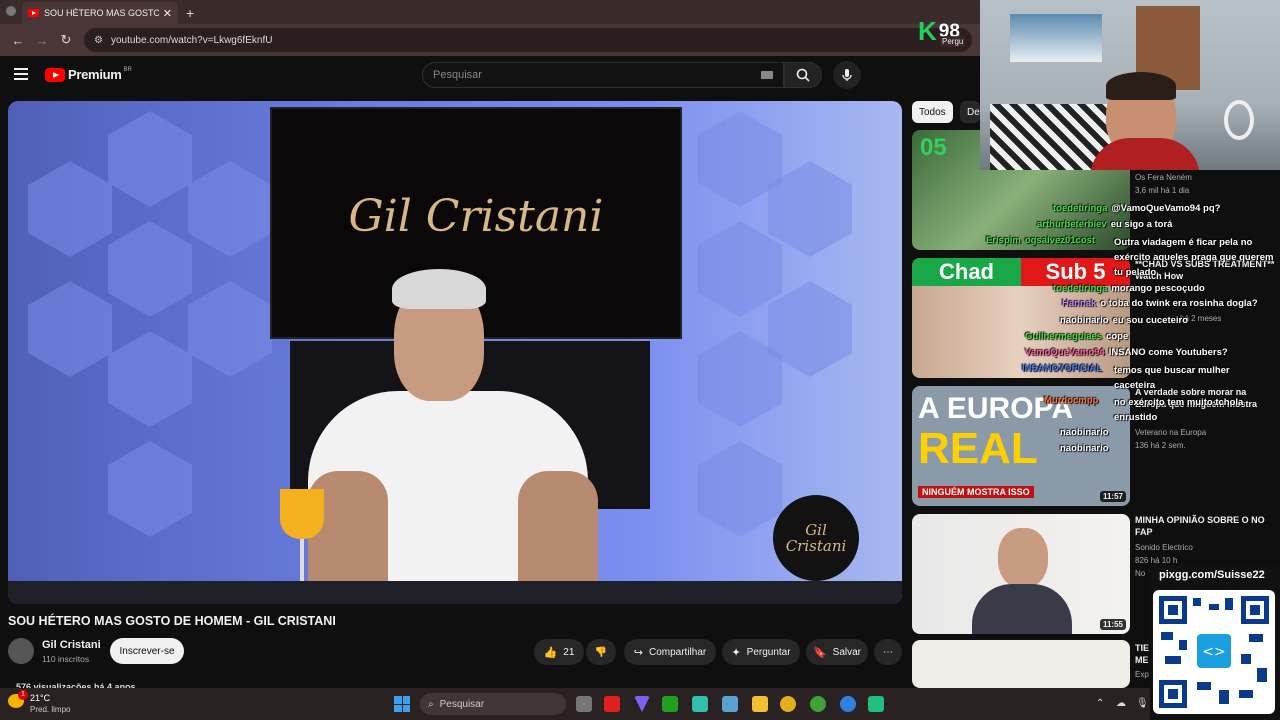 This screenshot has width=1280, height=720. What do you see at coordinates (33, 13) in the screenshot?
I see `youtube-favicon-icon` at bounding box center [33, 13].